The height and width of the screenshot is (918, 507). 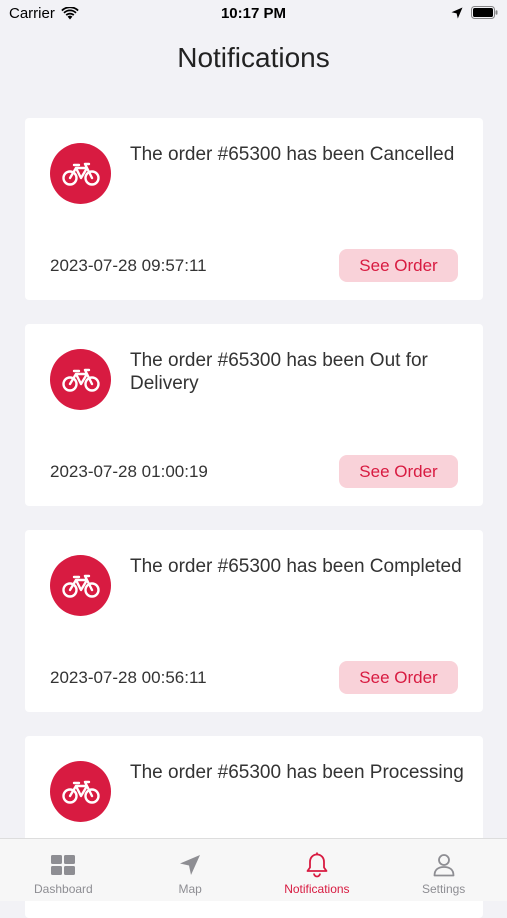 What do you see at coordinates (190, 889) in the screenshot?
I see `tab-label: Map` at bounding box center [190, 889].